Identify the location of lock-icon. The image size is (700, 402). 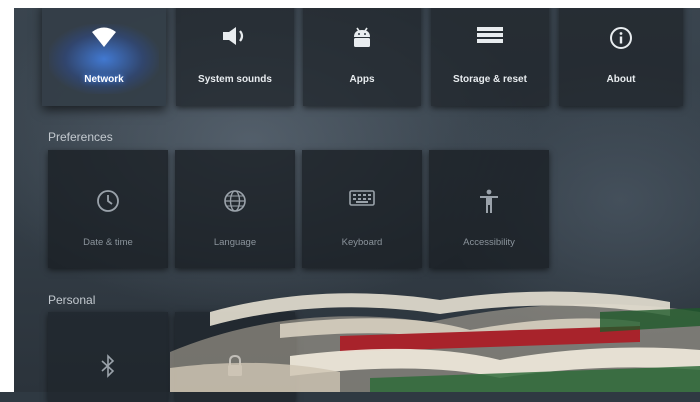
(235, 366).